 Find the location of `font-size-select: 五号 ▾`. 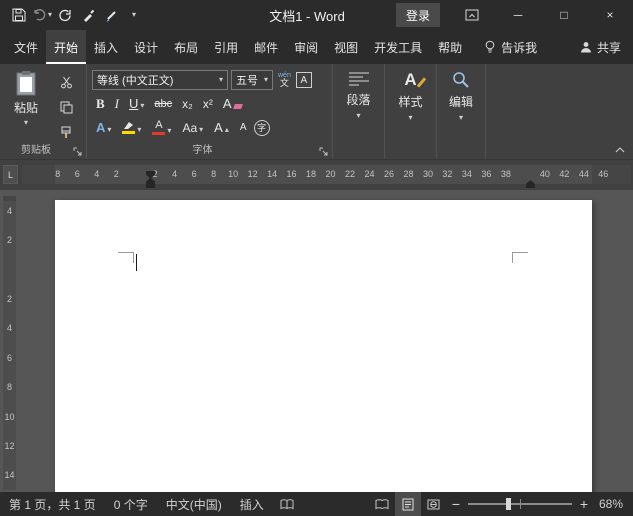

font-size-select: 五号 ▾ is located at coordinates (252, 80).